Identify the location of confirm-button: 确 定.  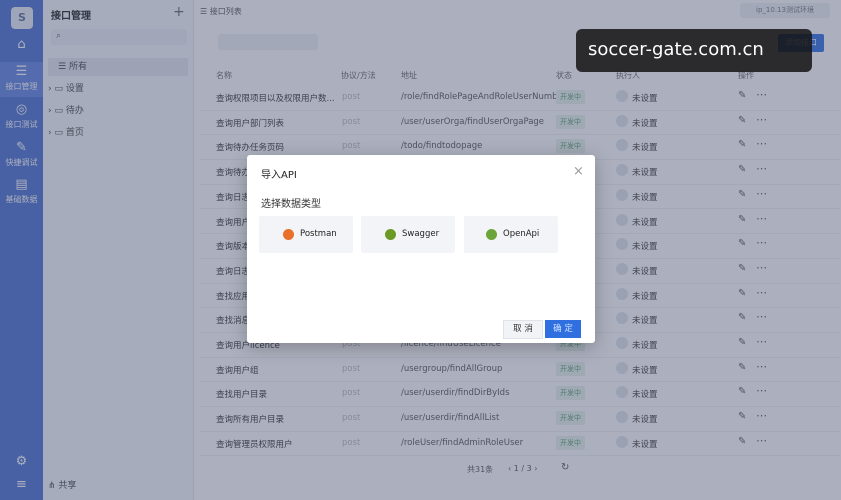
(563, 329).